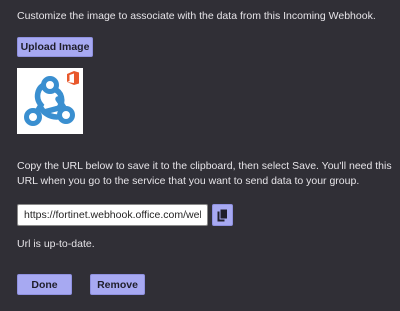 The height and width of the screenshot is (311, 400). I want to click on incoming-webhook-office-icon, so click(51, 98).